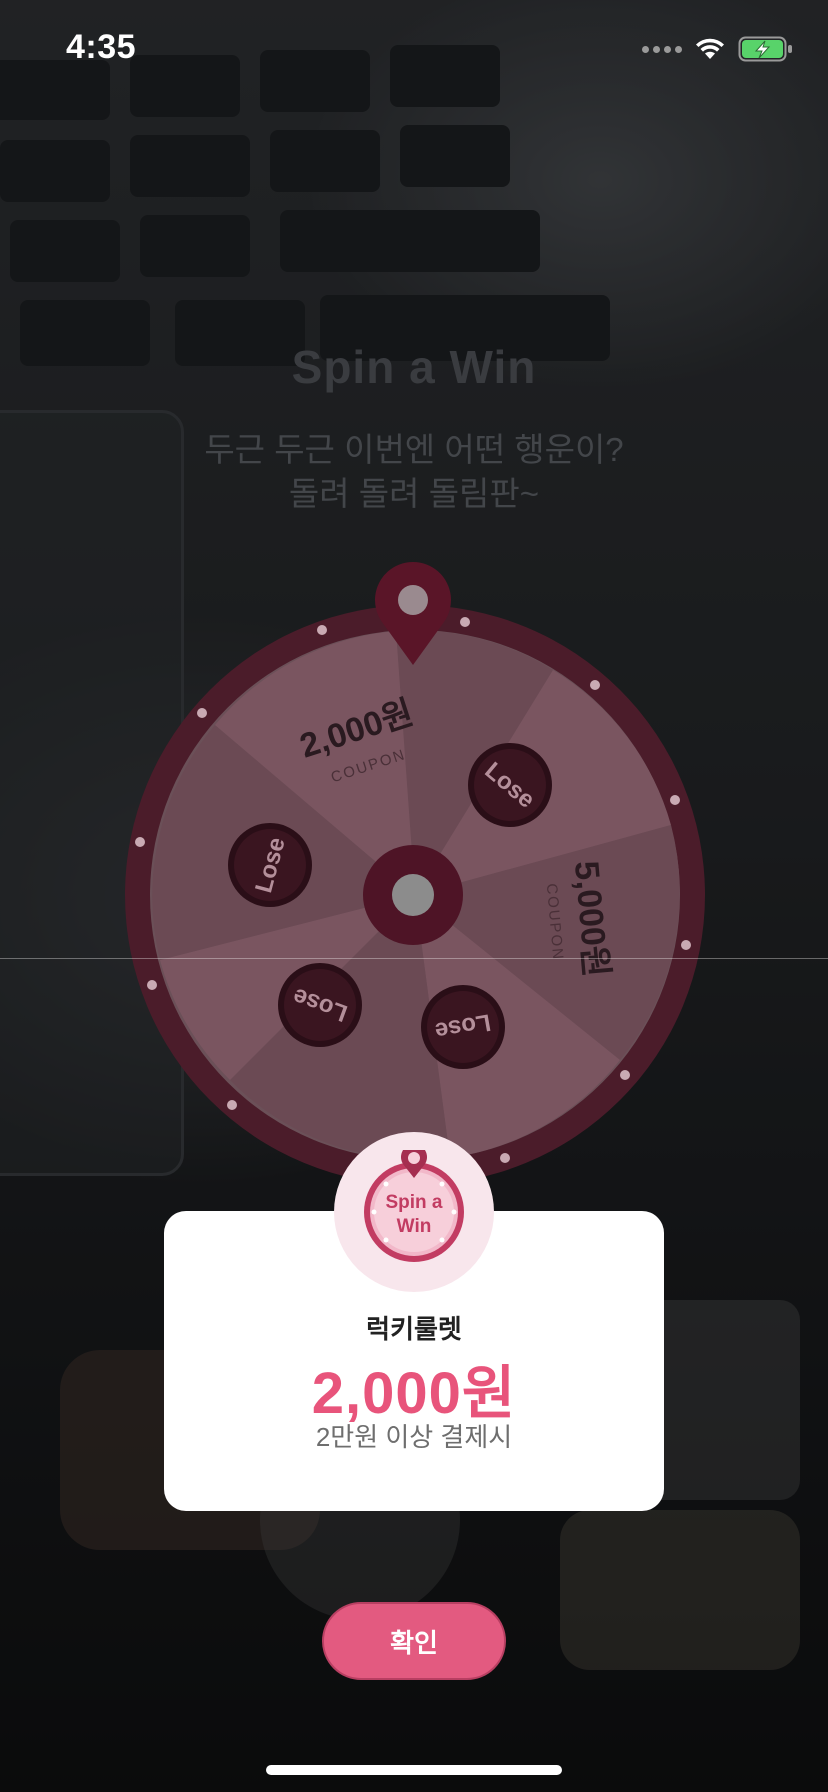 Image resolution: width=828 pixels, height=1792 pixels. Describe the element at coordinates (101, 47) in the screenshot. I see `status-time: 4:35` at that location.